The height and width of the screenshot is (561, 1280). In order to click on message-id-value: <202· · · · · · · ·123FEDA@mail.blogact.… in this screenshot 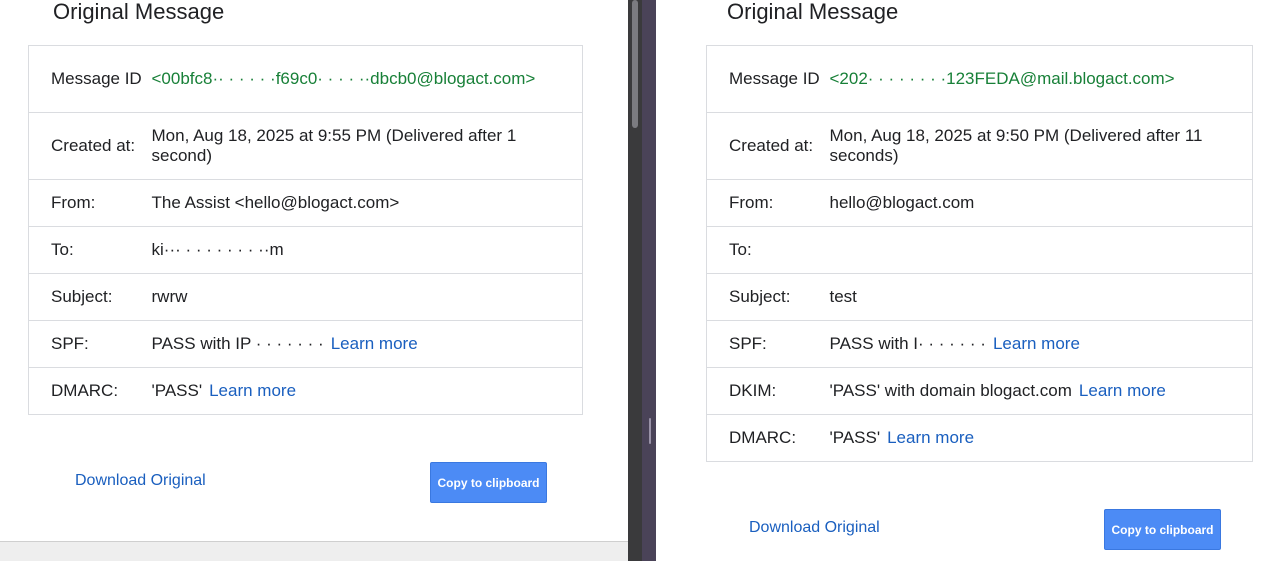, I will do `click(1041, 79)`.